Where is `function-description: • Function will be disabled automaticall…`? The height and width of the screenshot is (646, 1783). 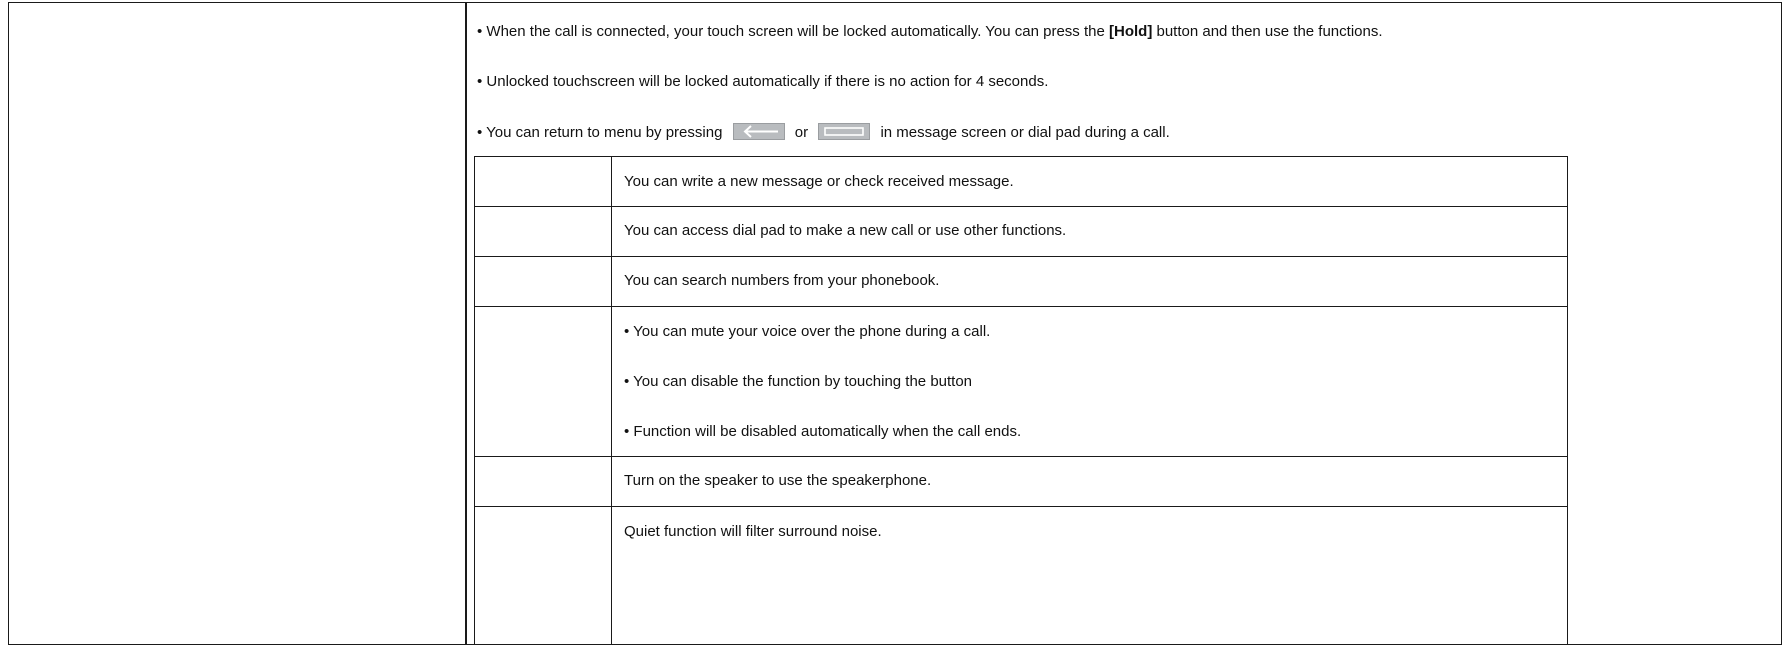 function-description: • Function will be disabled automaticall… is located at coordinates (823, 431).